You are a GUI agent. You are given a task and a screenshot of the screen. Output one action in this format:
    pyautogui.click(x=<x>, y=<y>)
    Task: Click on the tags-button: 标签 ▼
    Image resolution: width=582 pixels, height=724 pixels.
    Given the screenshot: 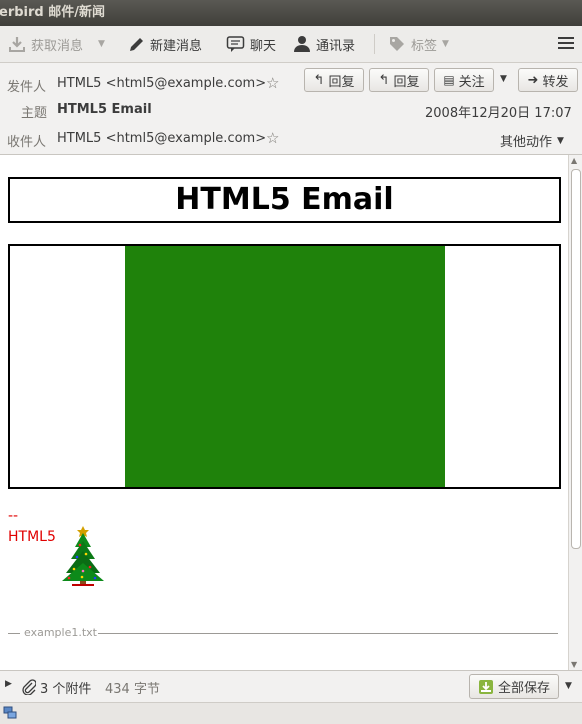 What is the action you would take?
    pyautogui.click(x=418, y=44)
    